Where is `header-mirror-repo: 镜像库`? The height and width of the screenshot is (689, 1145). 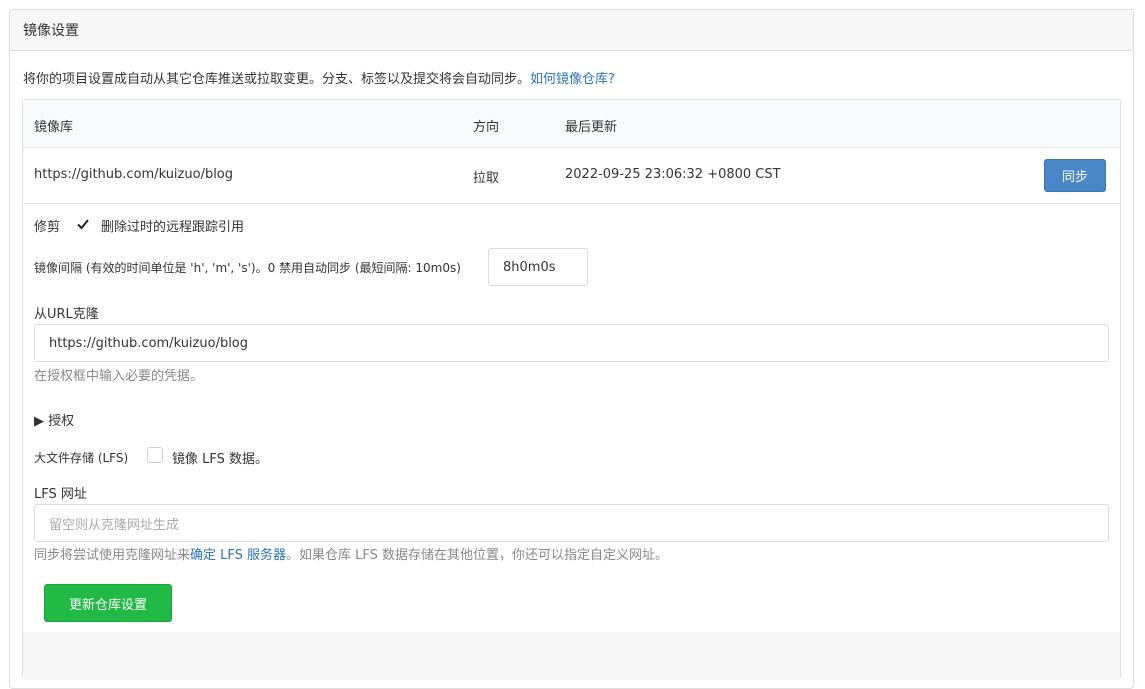 header-mirror-repo: 镜像库 is located at coordinates (54, 127).